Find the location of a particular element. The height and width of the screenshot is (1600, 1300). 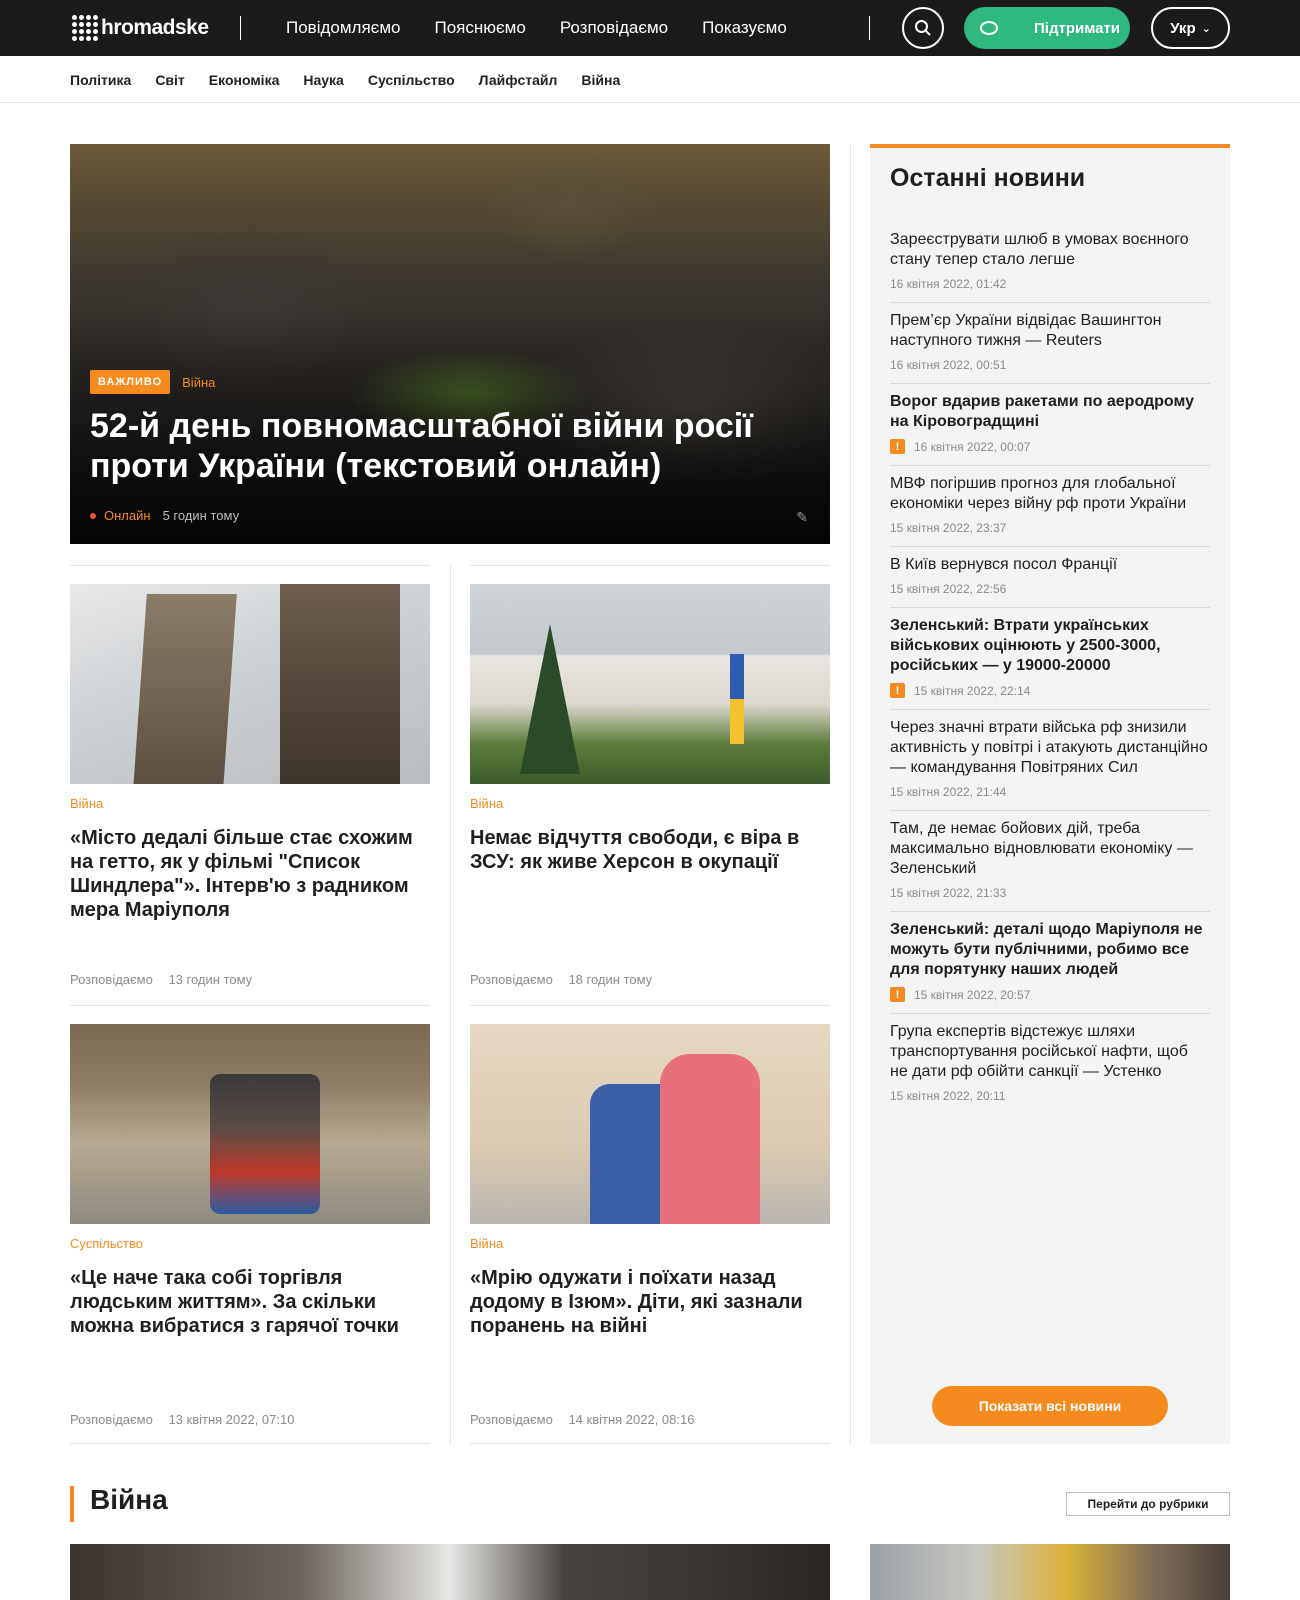

news-time: 15 квітня 2022, 22:14 is located at coordinates (972, 690).